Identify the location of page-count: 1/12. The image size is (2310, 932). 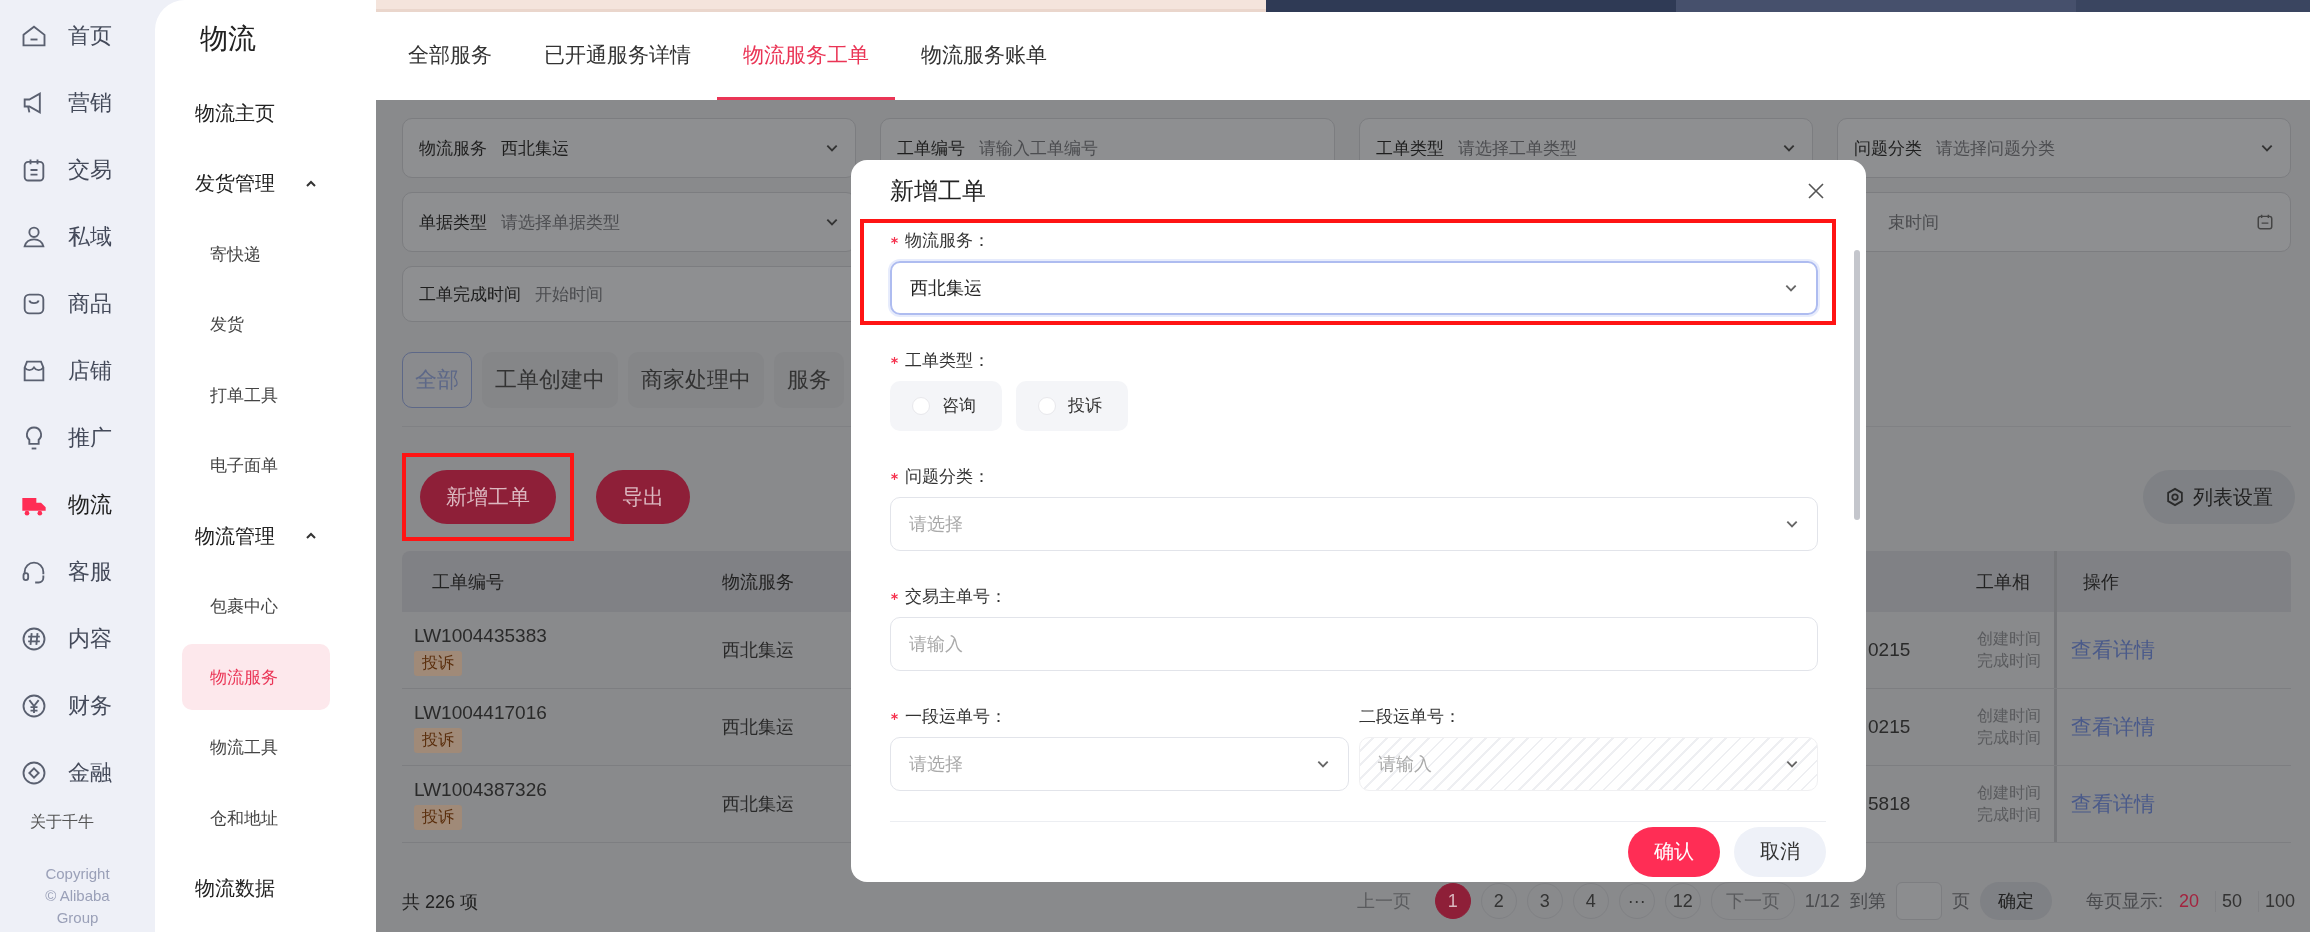
(1822, 901).